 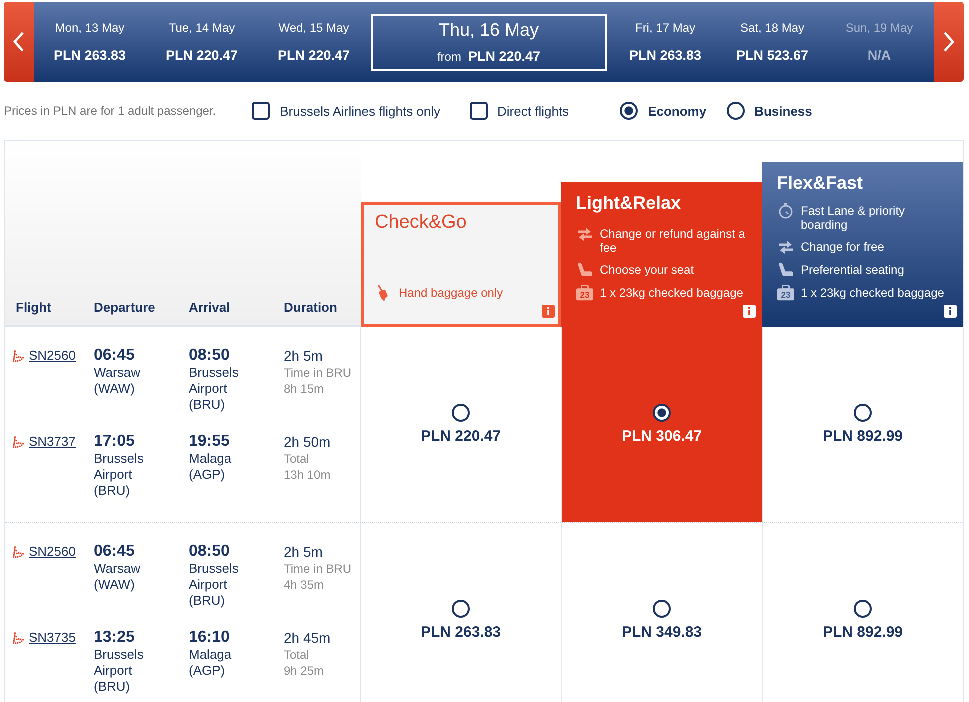 I want to click on column-header: Flight, so click(x=34, y=308).